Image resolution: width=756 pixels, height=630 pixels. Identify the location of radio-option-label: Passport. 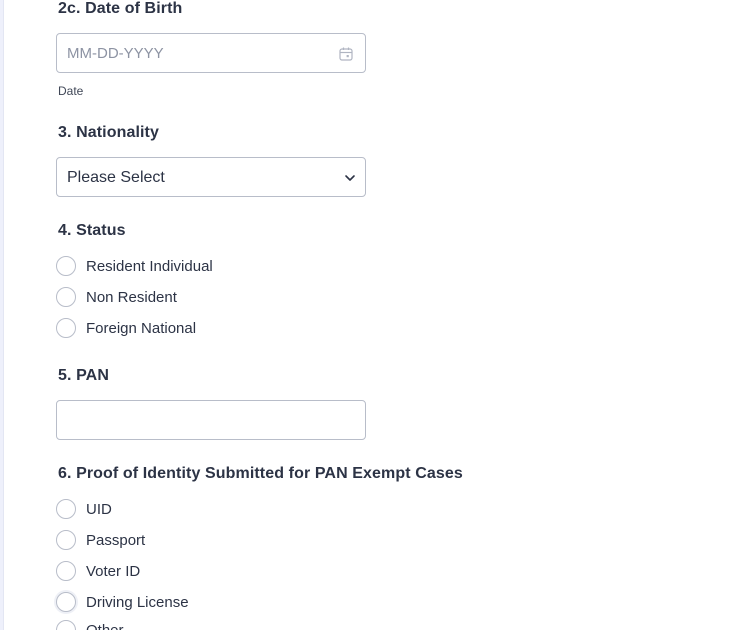
(116, 540).